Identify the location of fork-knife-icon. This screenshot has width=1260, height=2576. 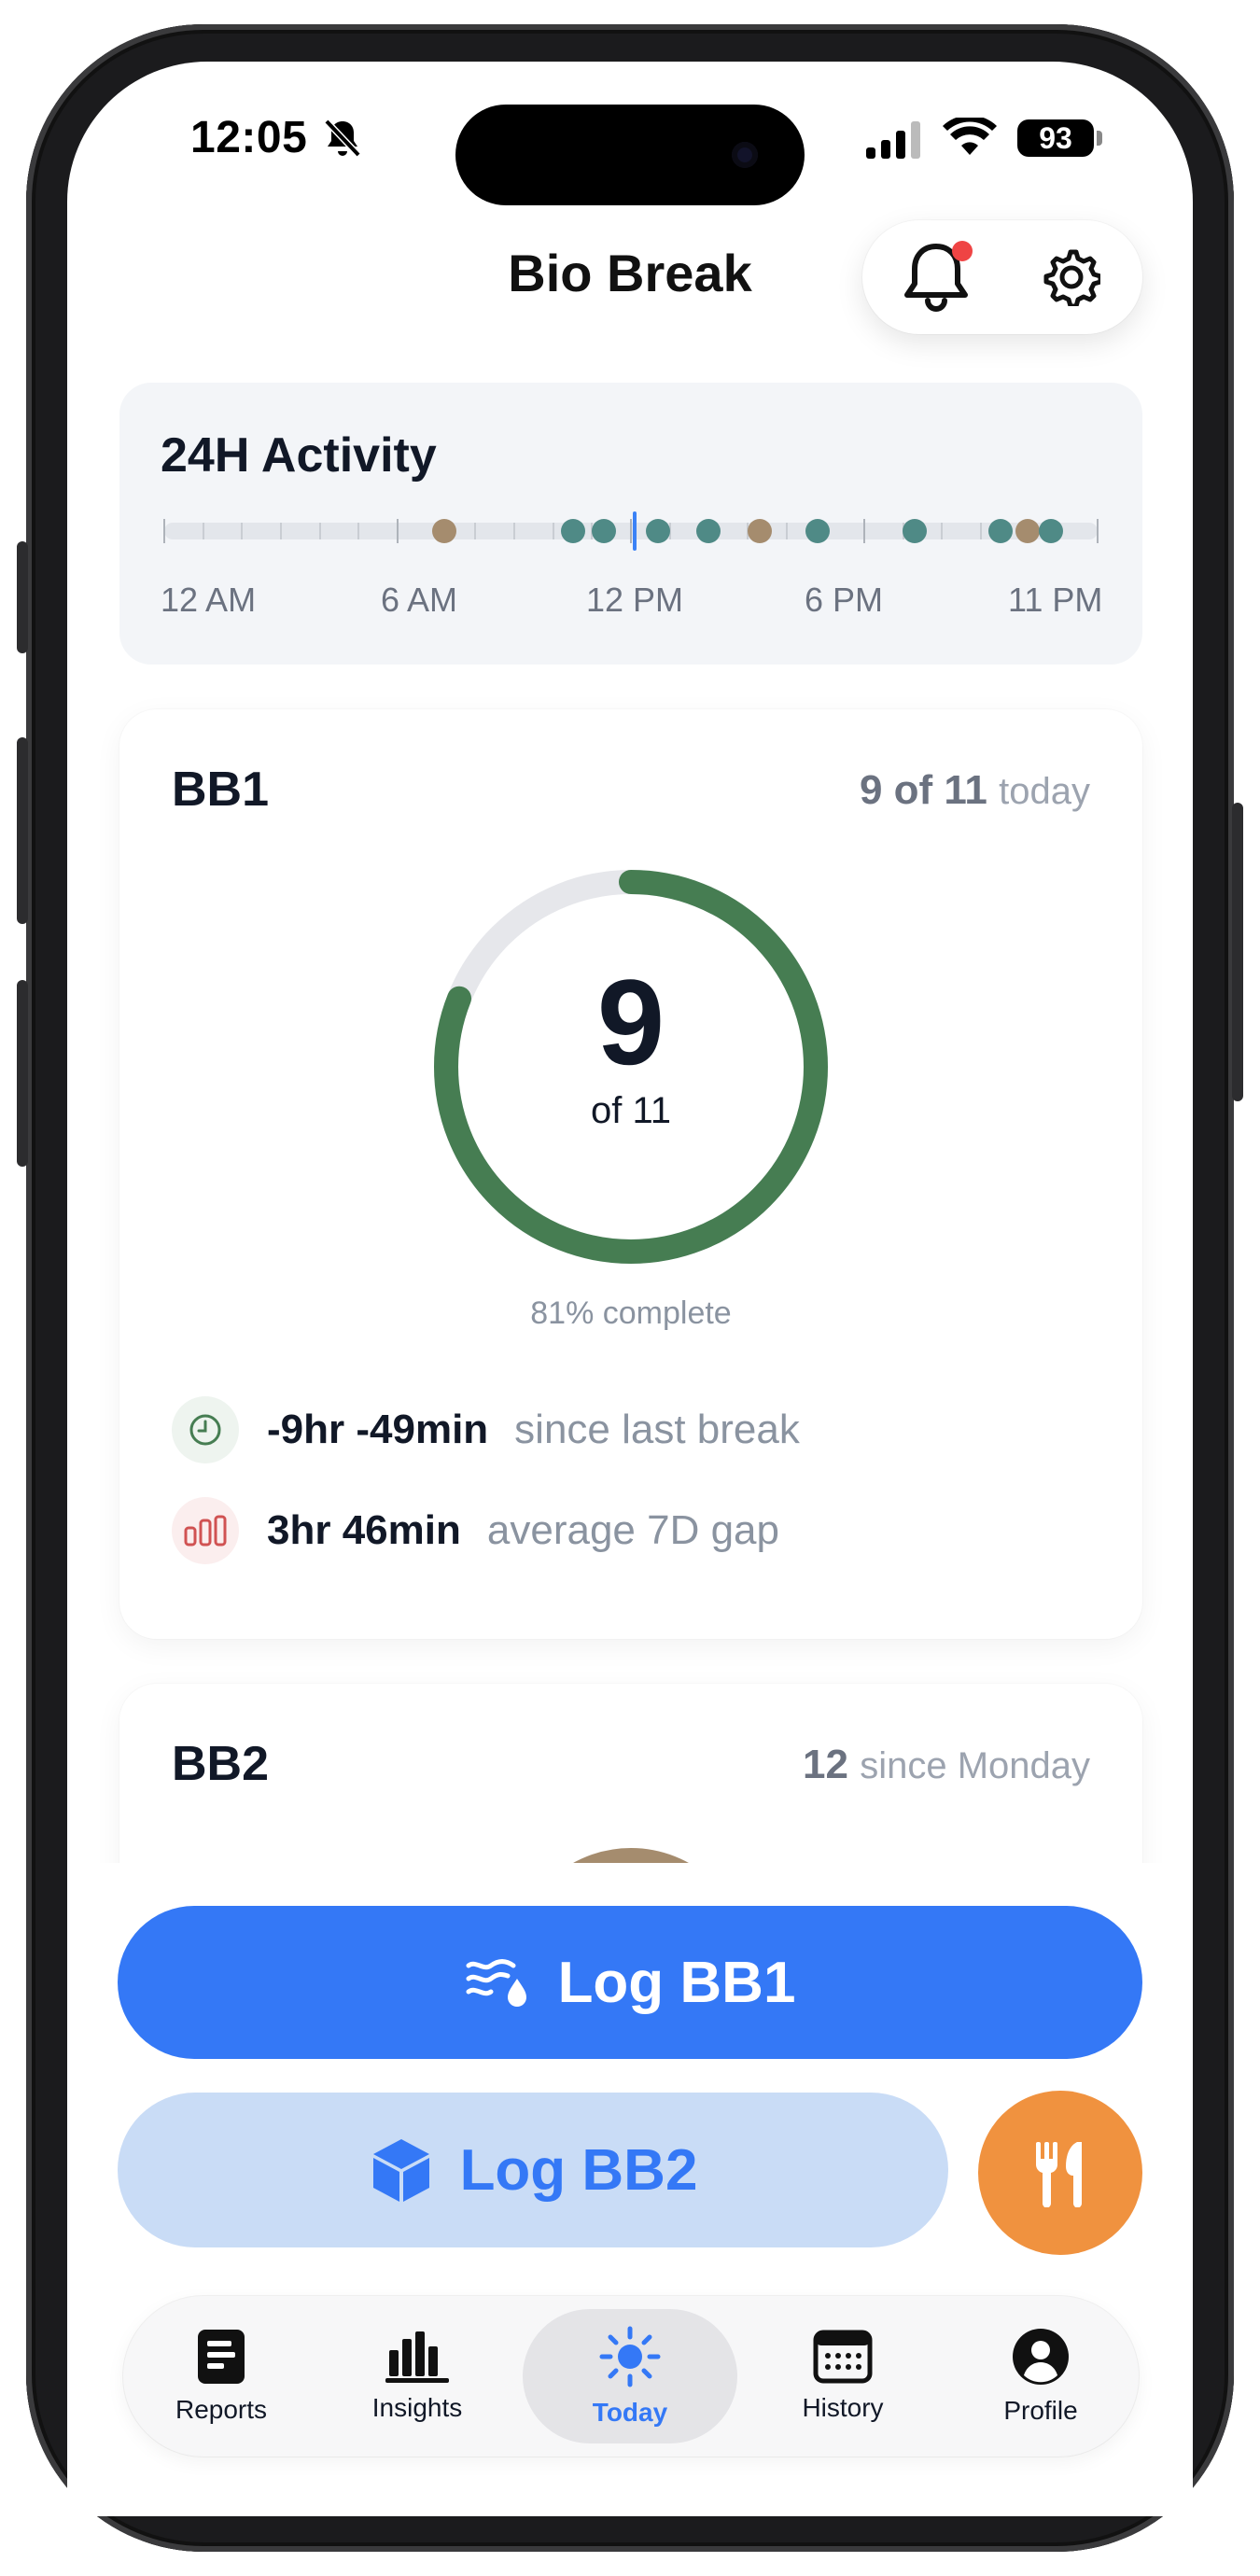
(1058, 2174).